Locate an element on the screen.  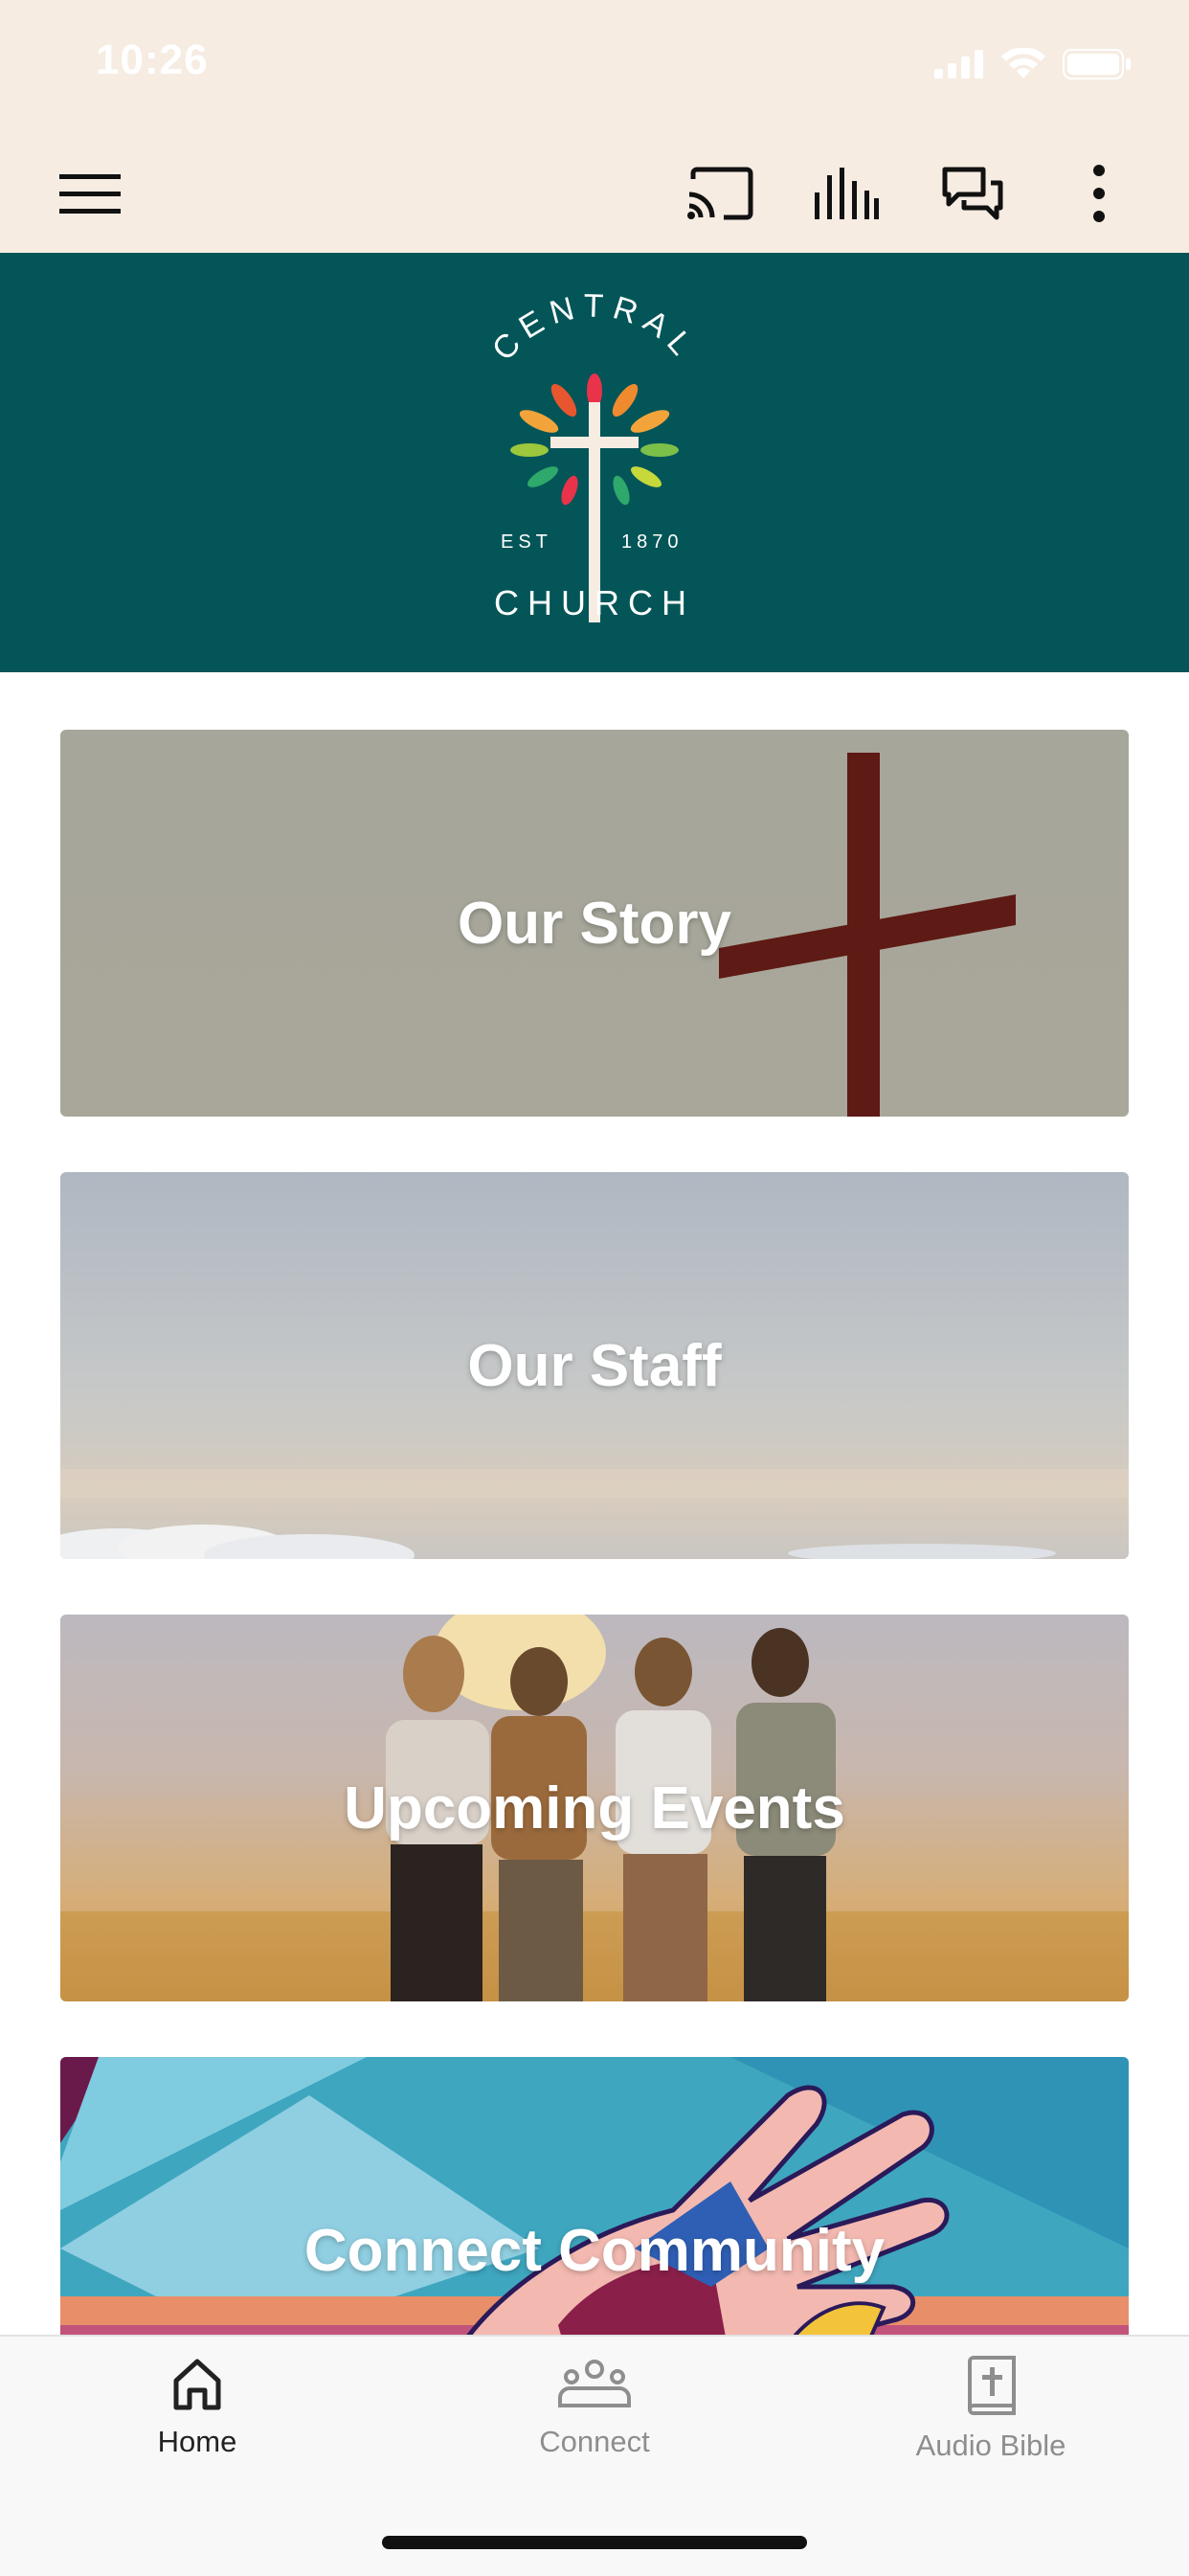
tile-label: Upcoming Events is located at coordinates (594, 1808).